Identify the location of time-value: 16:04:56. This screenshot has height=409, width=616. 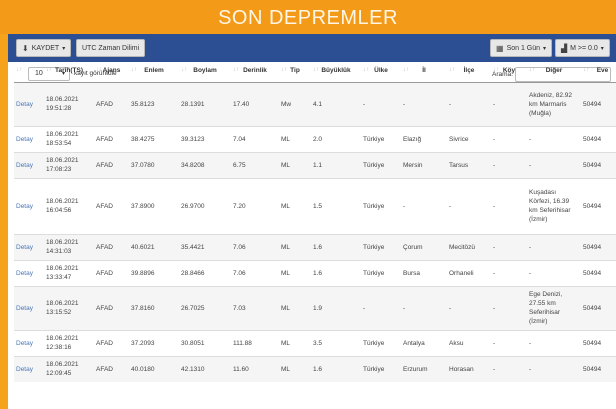
(59, 210).